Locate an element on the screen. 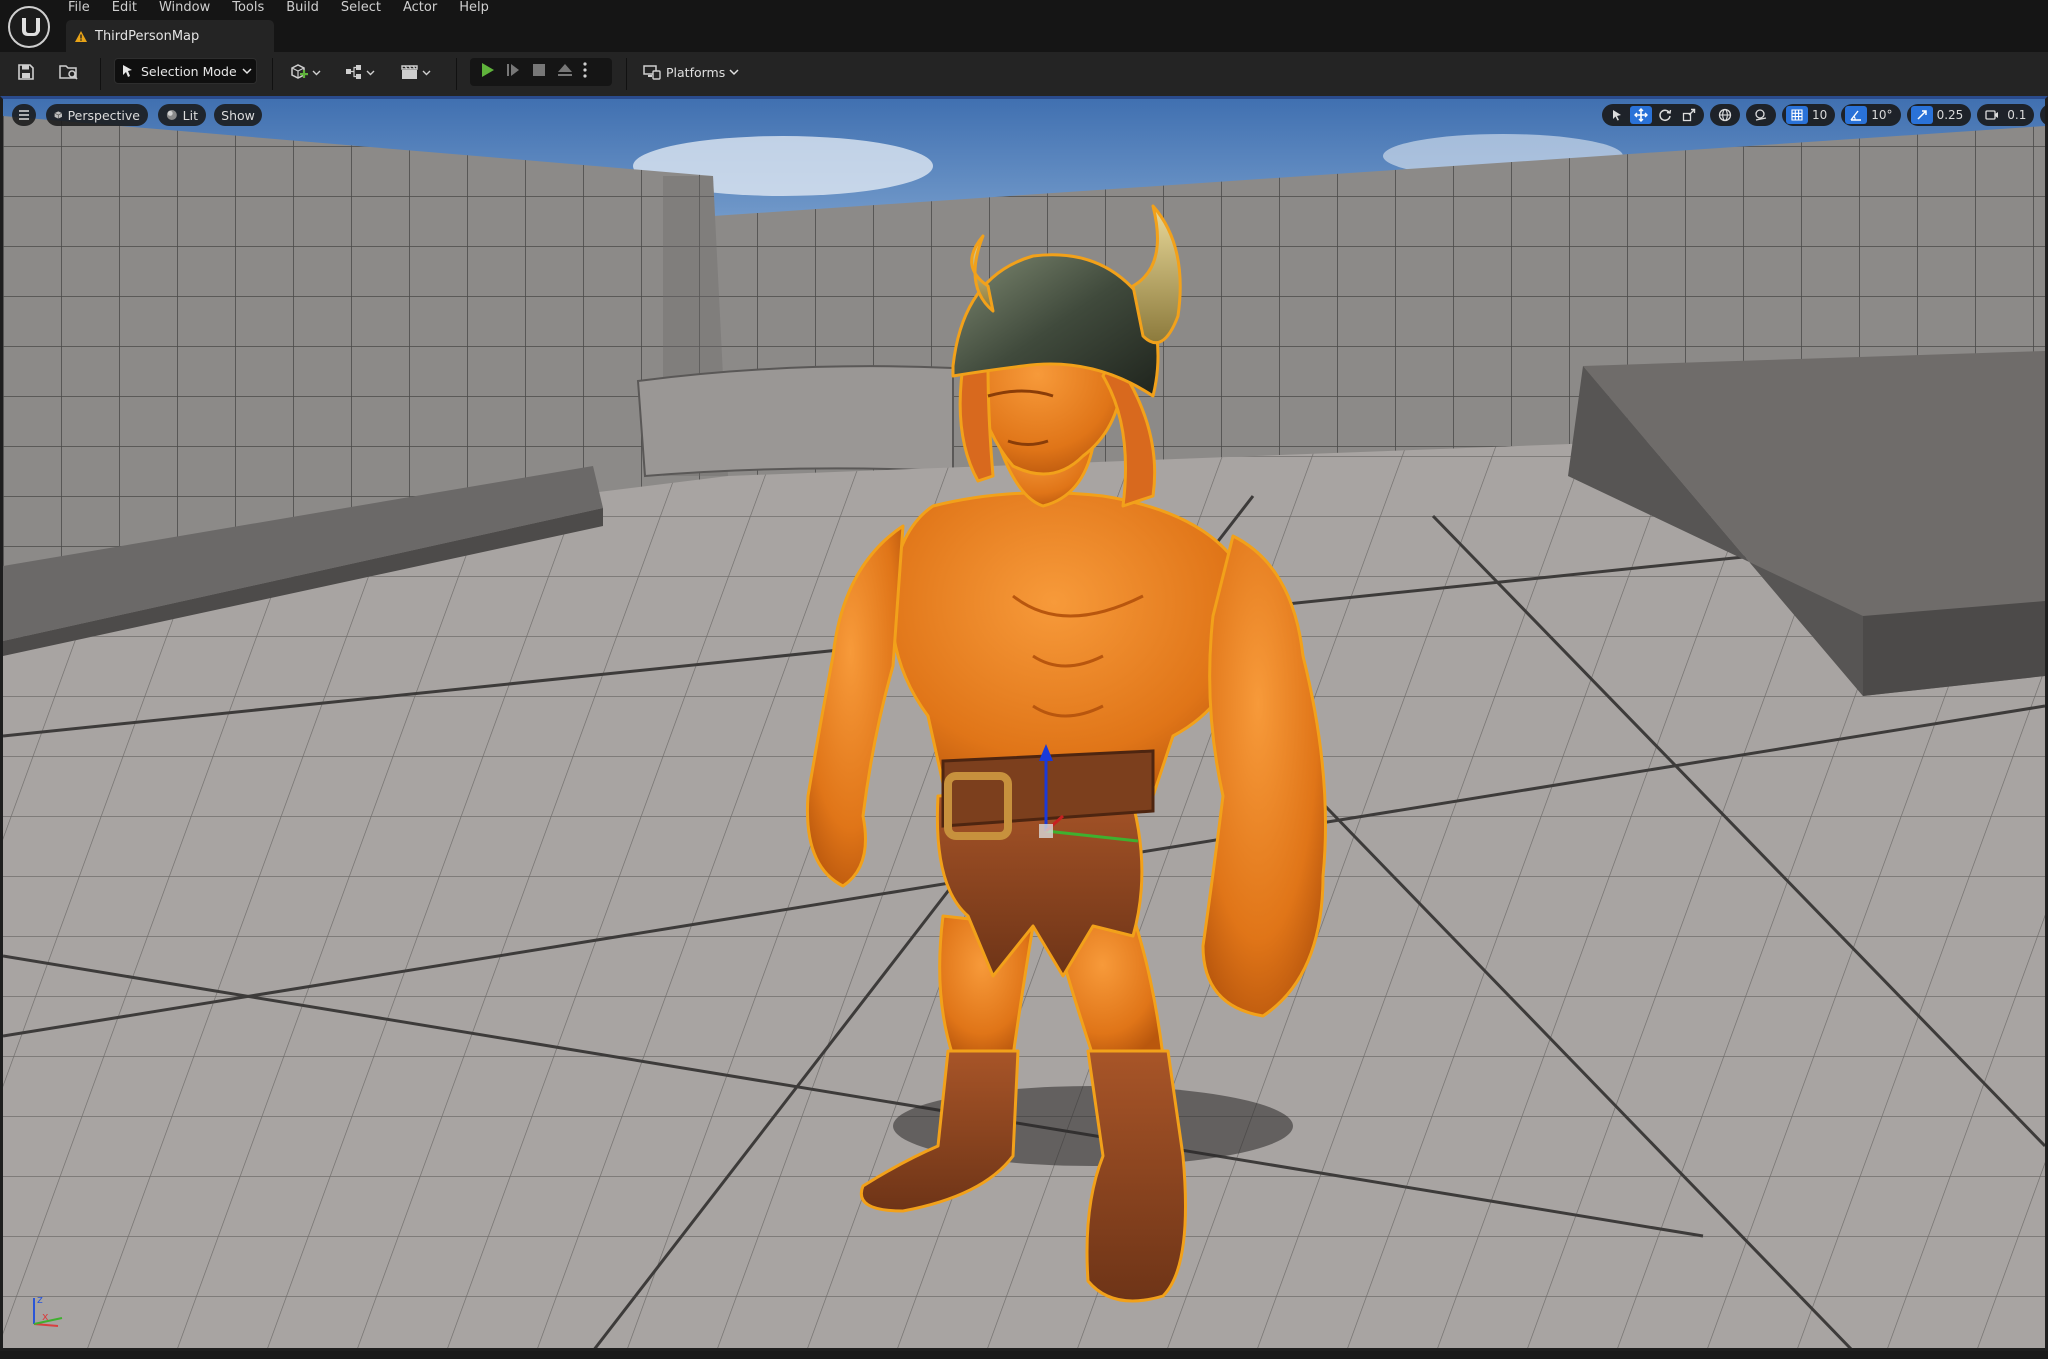 The height and width of the screenshot is (1359, 2048). world-space-button is located at coordinates (1725, 115).